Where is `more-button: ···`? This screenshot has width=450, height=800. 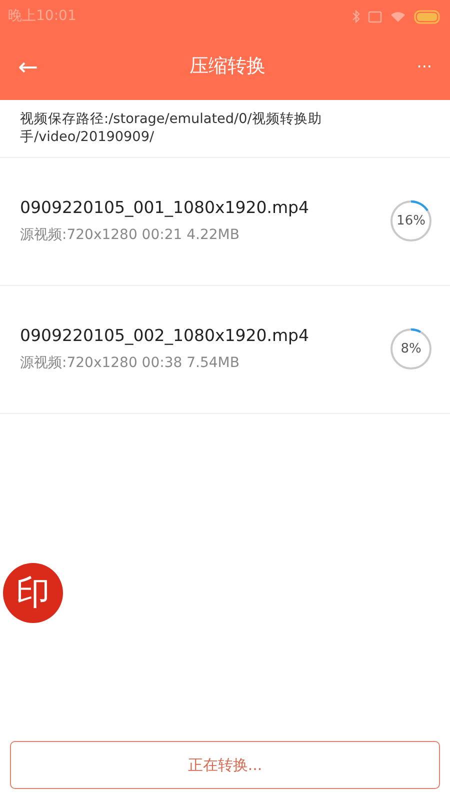 more-button: ··· is located at coordinates (424, 66).